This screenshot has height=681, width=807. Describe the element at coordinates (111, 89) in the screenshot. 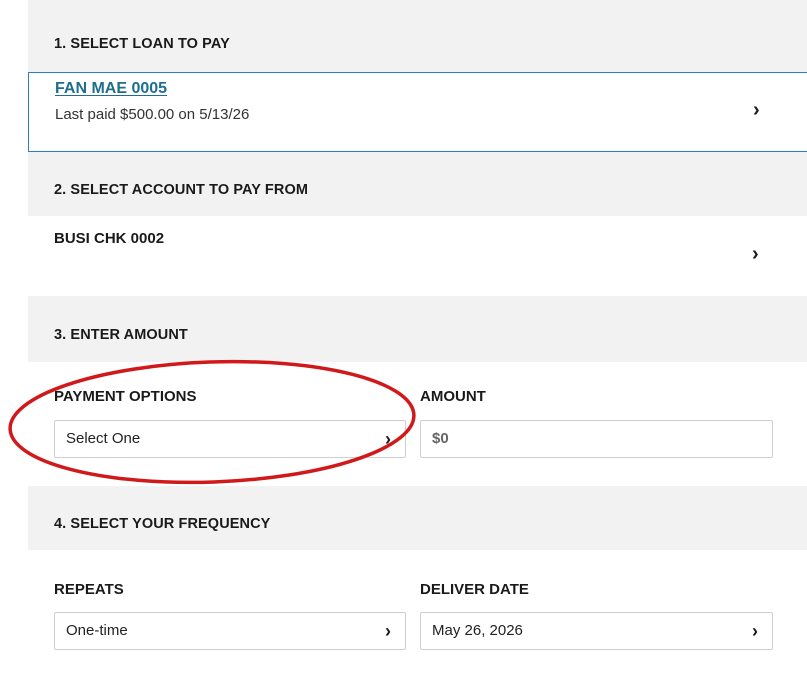

I see `loan-name-link: FAN MAE 0005` at that location.